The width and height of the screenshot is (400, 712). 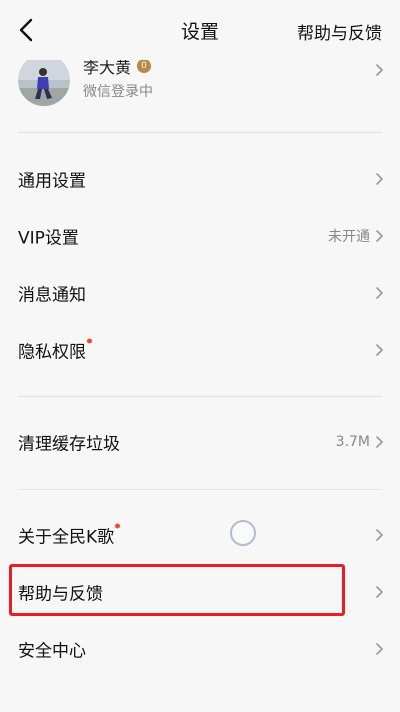 I want to click on vip-status-value: 未开通, so click(x=349, y=237).